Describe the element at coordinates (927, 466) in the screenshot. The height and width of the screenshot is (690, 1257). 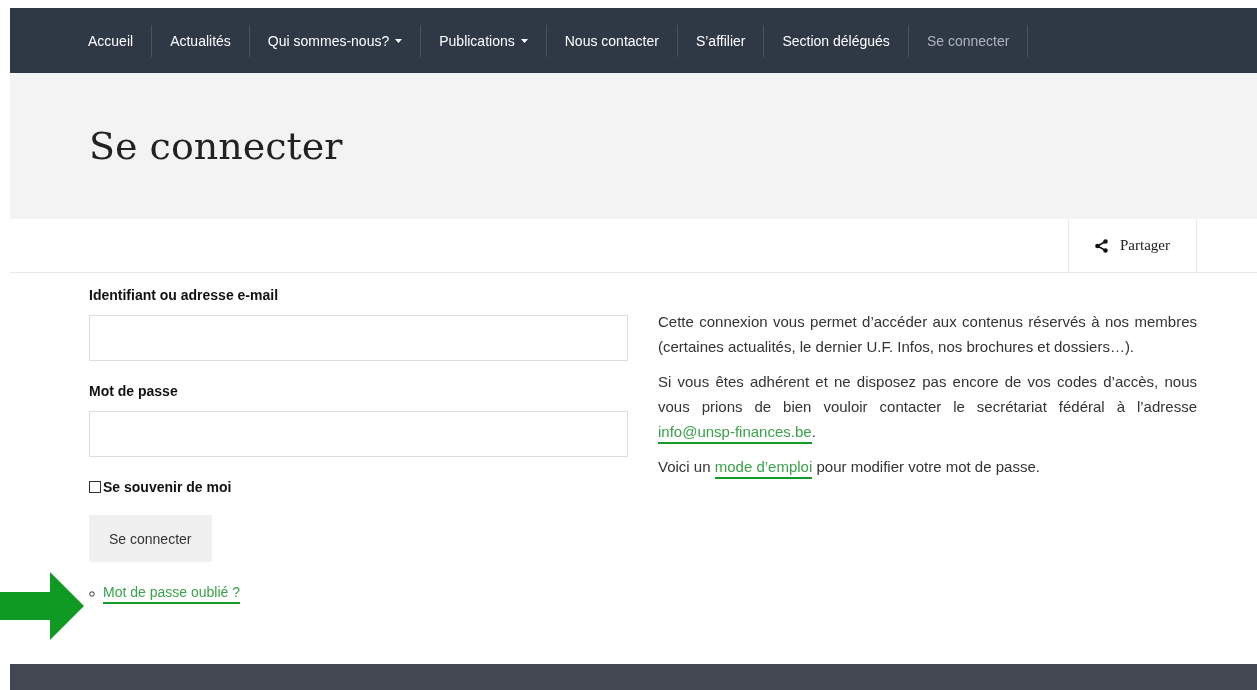
I see `info-paragraph: Voici un mode d’emploi pour modifier votre mot de passe.` at that location.